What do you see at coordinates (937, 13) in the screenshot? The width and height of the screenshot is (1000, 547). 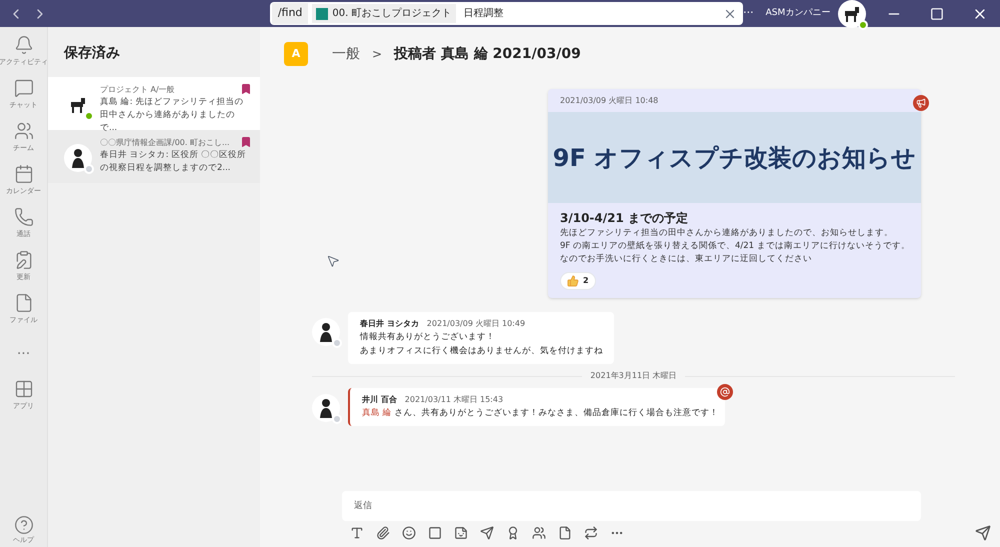 I see `maximize-icon` at bounding box center [937, 13].